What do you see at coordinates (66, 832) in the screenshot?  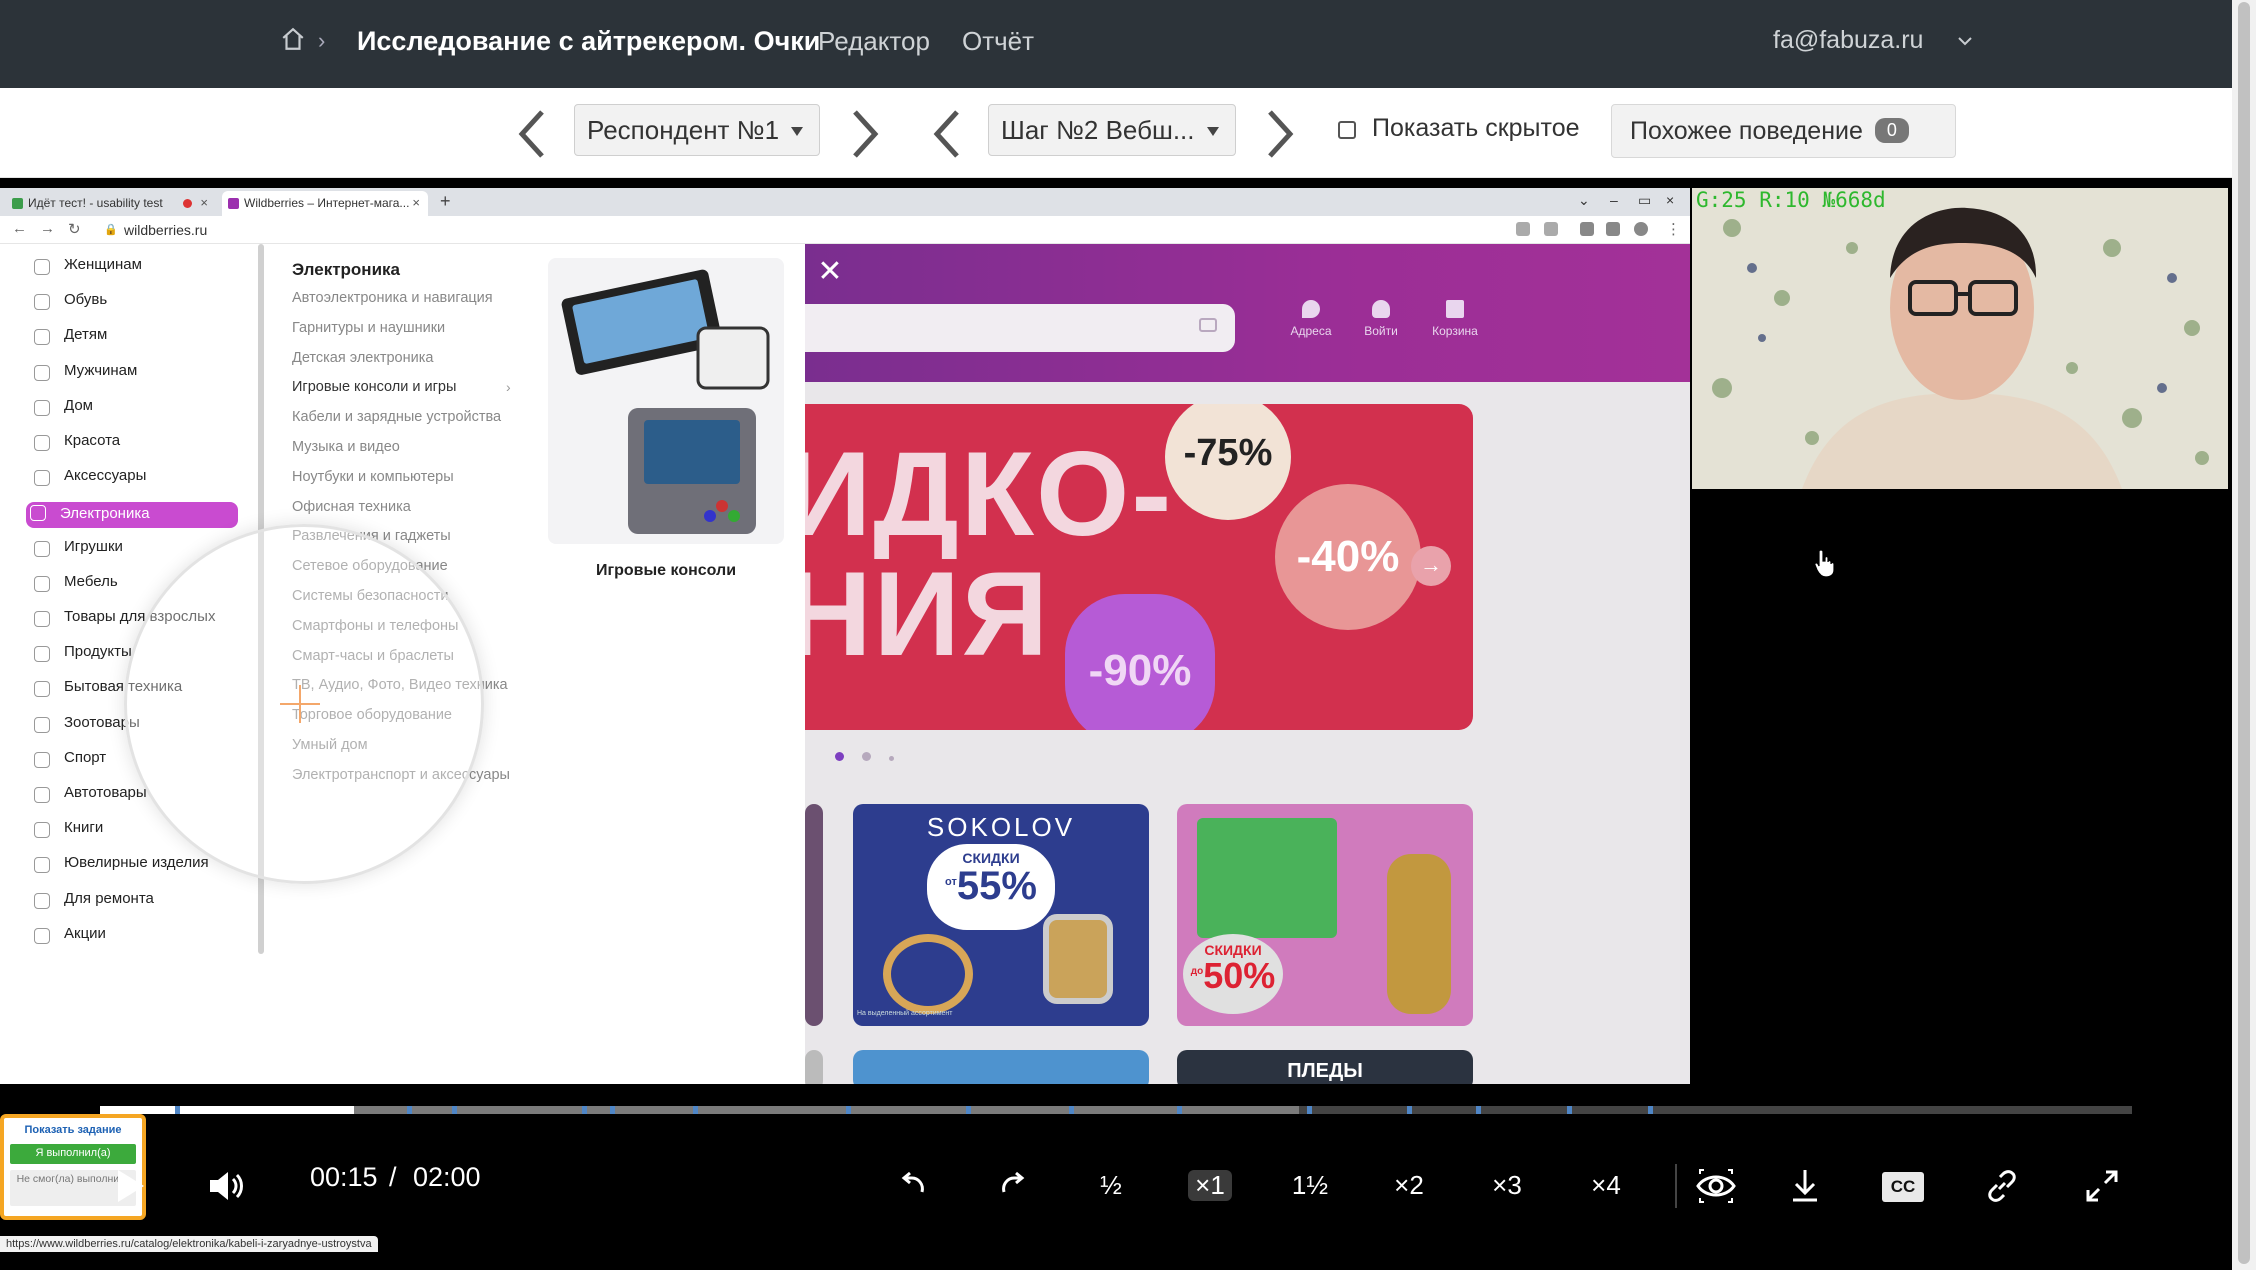 I see `sidebar-category-item: Книги` at bounding box center [66, 832].